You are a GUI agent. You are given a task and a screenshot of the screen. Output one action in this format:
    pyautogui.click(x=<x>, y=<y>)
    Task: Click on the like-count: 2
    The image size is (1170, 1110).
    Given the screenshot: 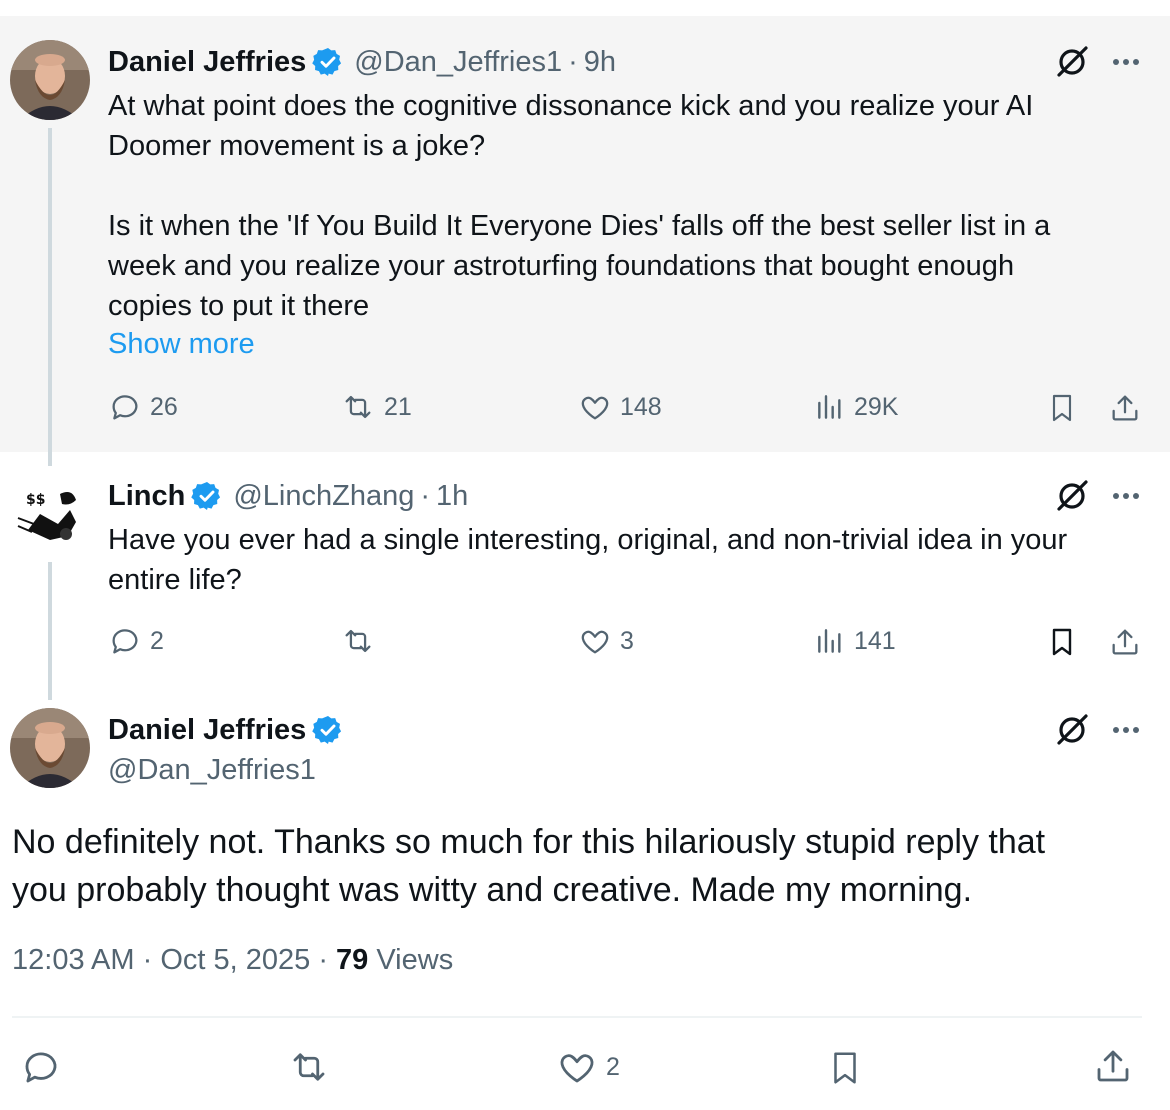 What is the action you would take?
    pyautogui.click(x=613, y=1066)
    